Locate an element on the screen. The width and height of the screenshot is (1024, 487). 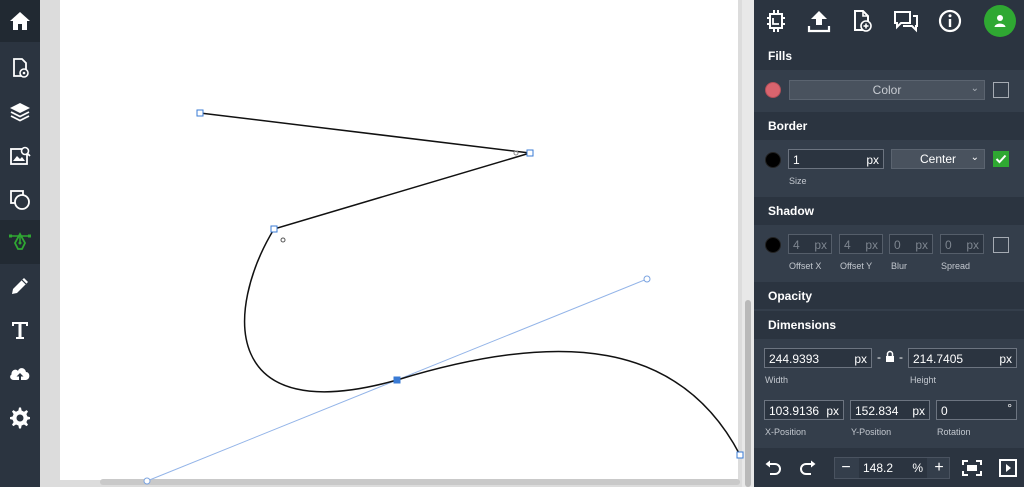
height-input: 214.7405 px is located at coordinates (962, 358).